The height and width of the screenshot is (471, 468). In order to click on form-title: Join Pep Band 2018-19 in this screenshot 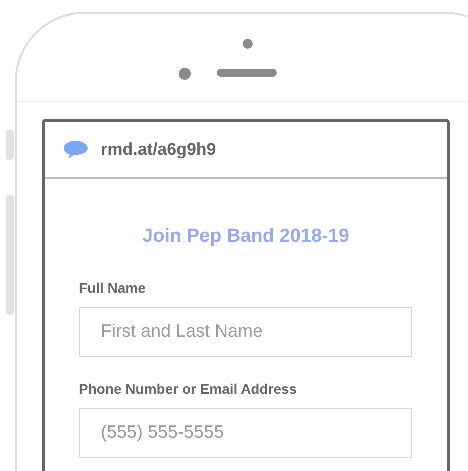, I will do `click(246, 237)`.